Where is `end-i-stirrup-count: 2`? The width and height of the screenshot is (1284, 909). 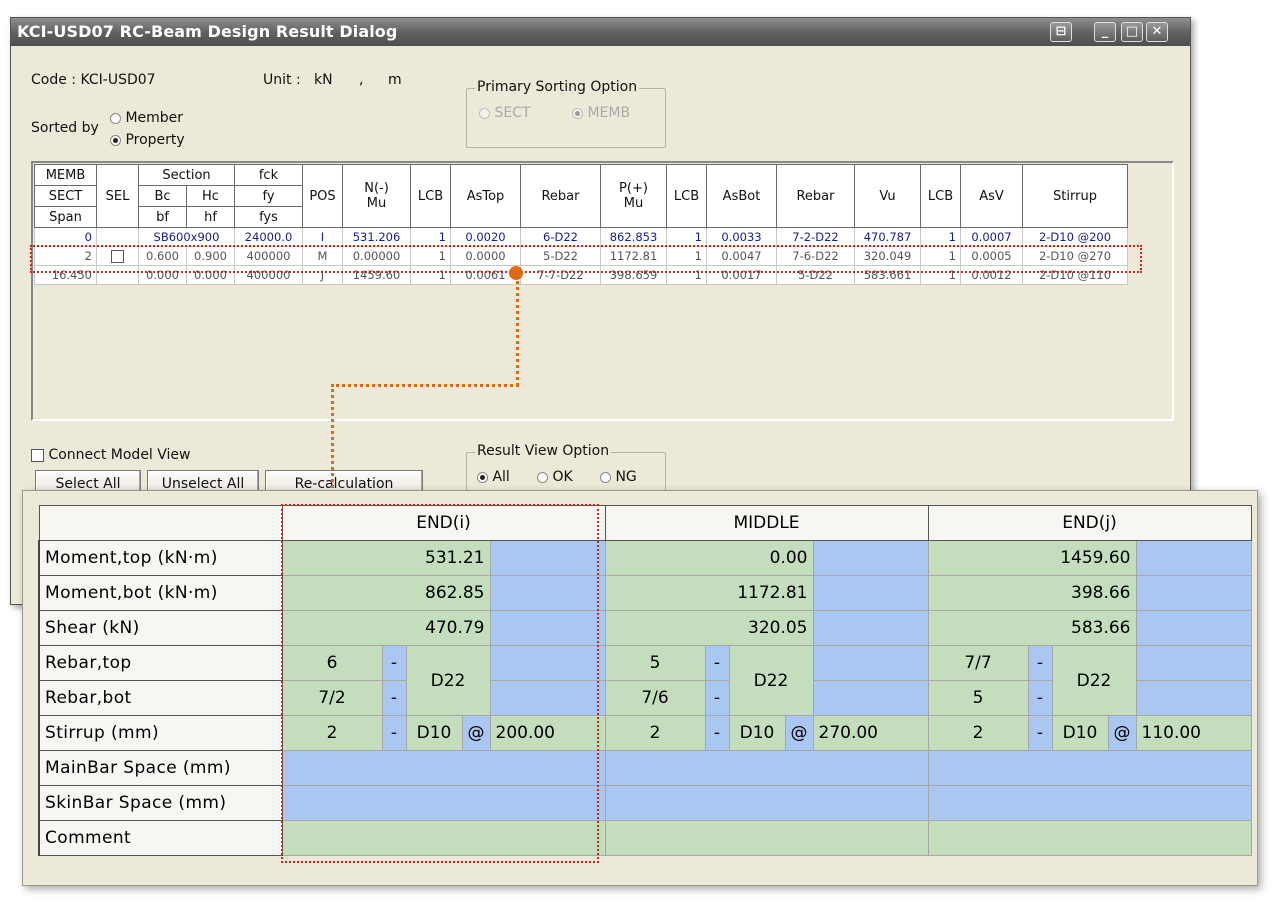
end-i-stirrup-count: 2 is located at coordinates (332, 733).